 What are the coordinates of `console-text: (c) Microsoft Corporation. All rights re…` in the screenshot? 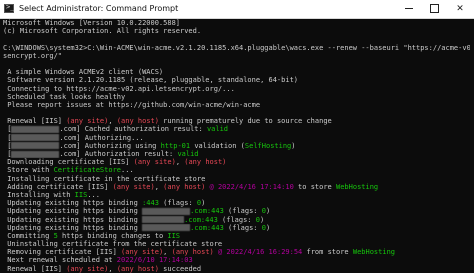 It's located at (102, 31).